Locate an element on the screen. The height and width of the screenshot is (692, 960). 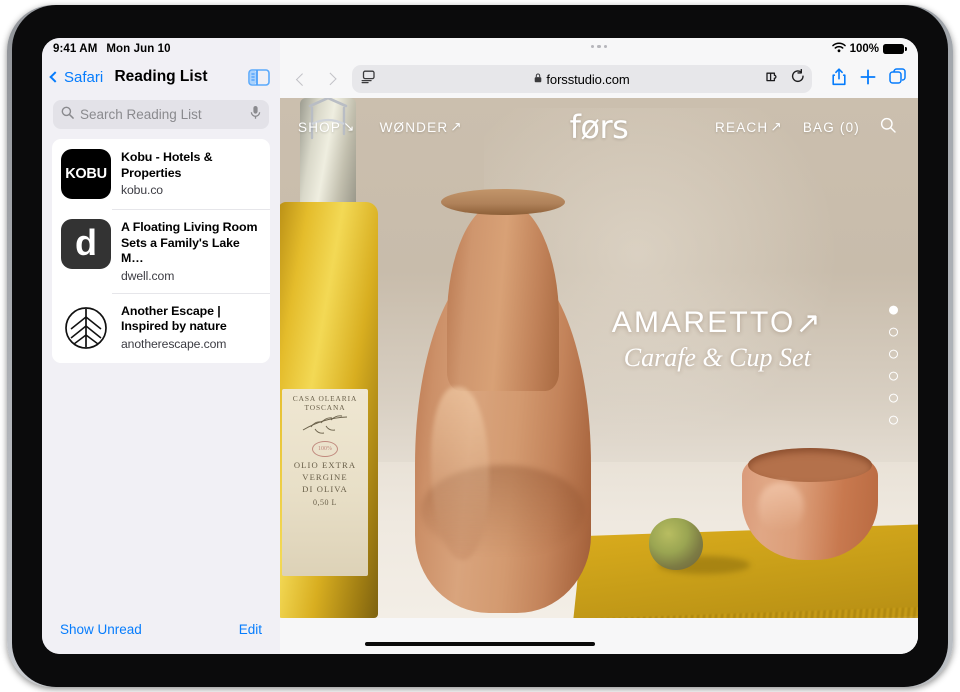
sidebar-footer: Show Unread Edit is located at coordinates (161, 631).